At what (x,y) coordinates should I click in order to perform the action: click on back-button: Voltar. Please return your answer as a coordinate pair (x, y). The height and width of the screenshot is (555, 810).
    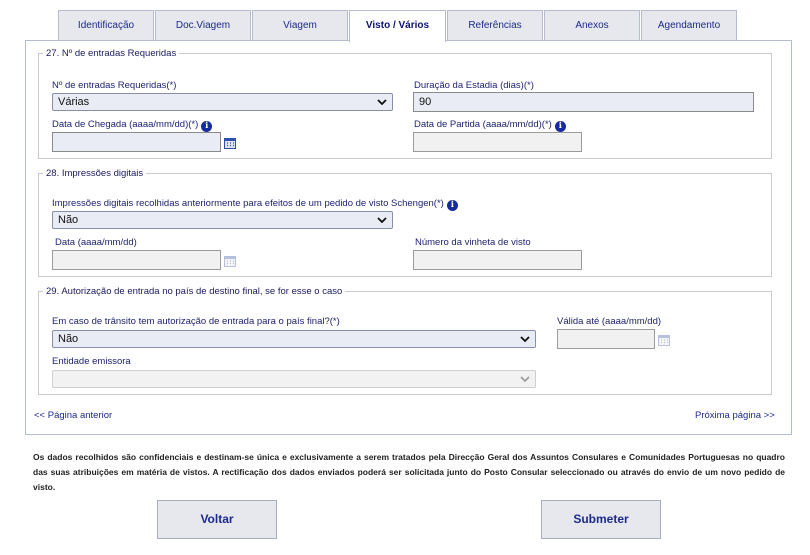
    Looking at the image, I should click on (217, 519).